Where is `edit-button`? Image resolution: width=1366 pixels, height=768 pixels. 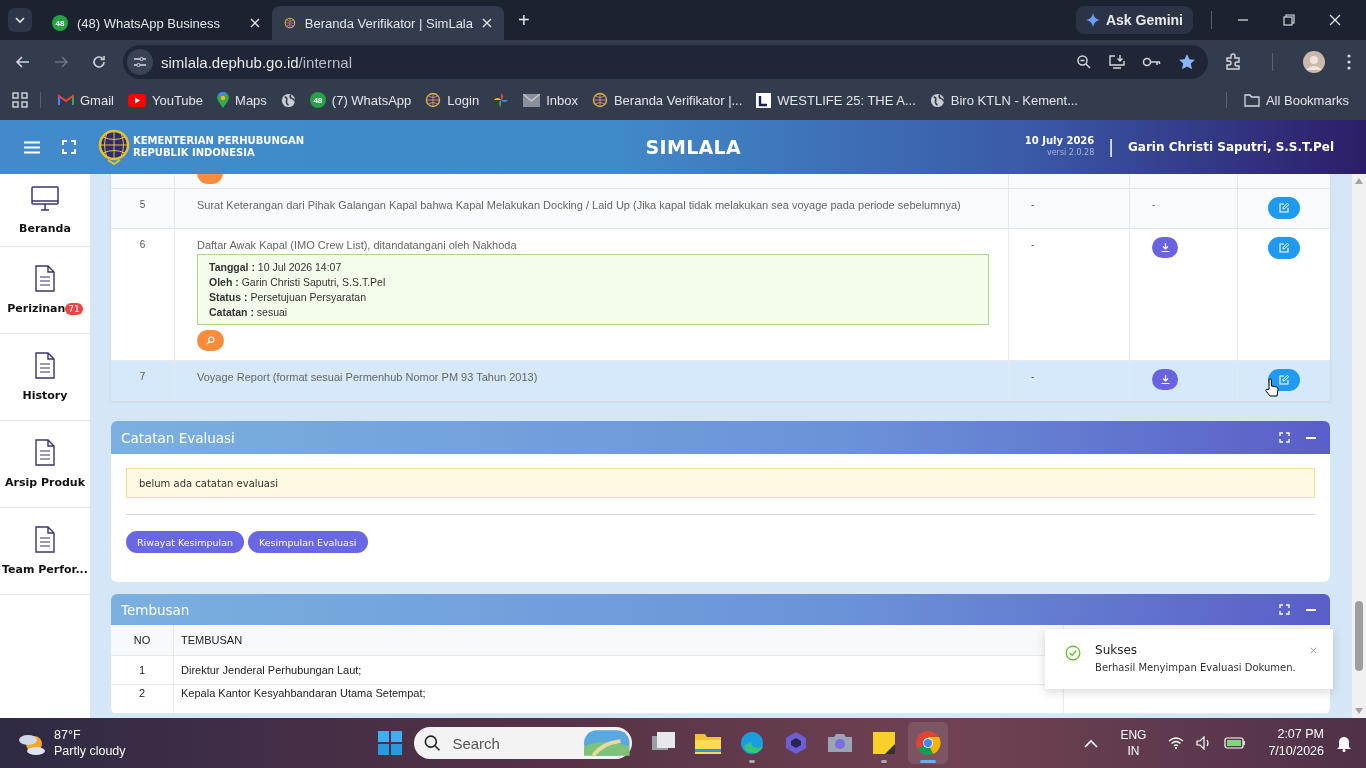 edit-button is located at coordinates (1284, 380).